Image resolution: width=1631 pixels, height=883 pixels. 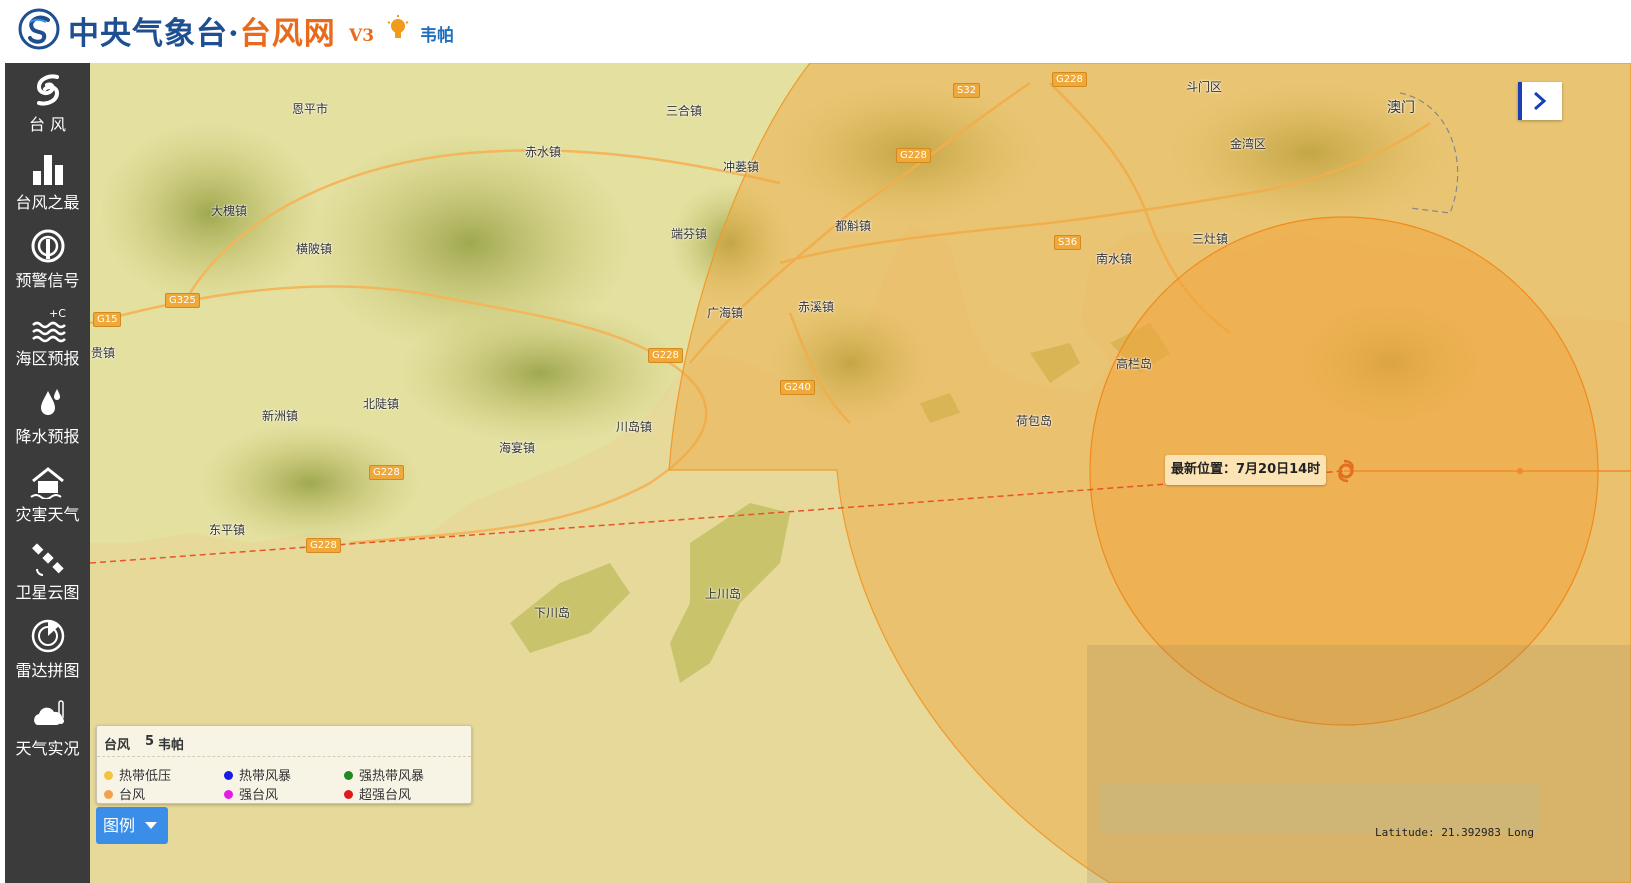 What do you see at coordinates (47, 202) in the screenshot?
I see `sidebar-item-label: 台风之最` at bounding box center [47, 202].